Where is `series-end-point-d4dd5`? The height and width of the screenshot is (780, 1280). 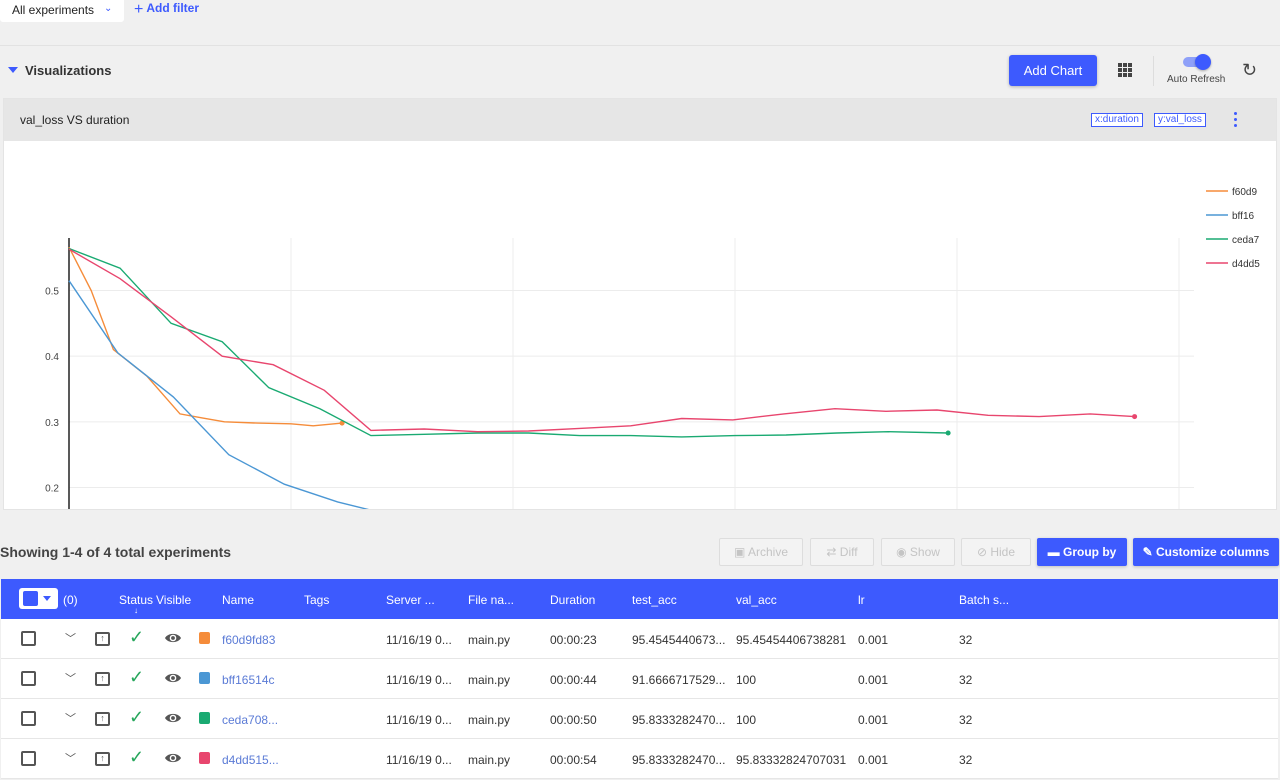
series-end-point-d4dd5 is located at coordinates (1135, 417).